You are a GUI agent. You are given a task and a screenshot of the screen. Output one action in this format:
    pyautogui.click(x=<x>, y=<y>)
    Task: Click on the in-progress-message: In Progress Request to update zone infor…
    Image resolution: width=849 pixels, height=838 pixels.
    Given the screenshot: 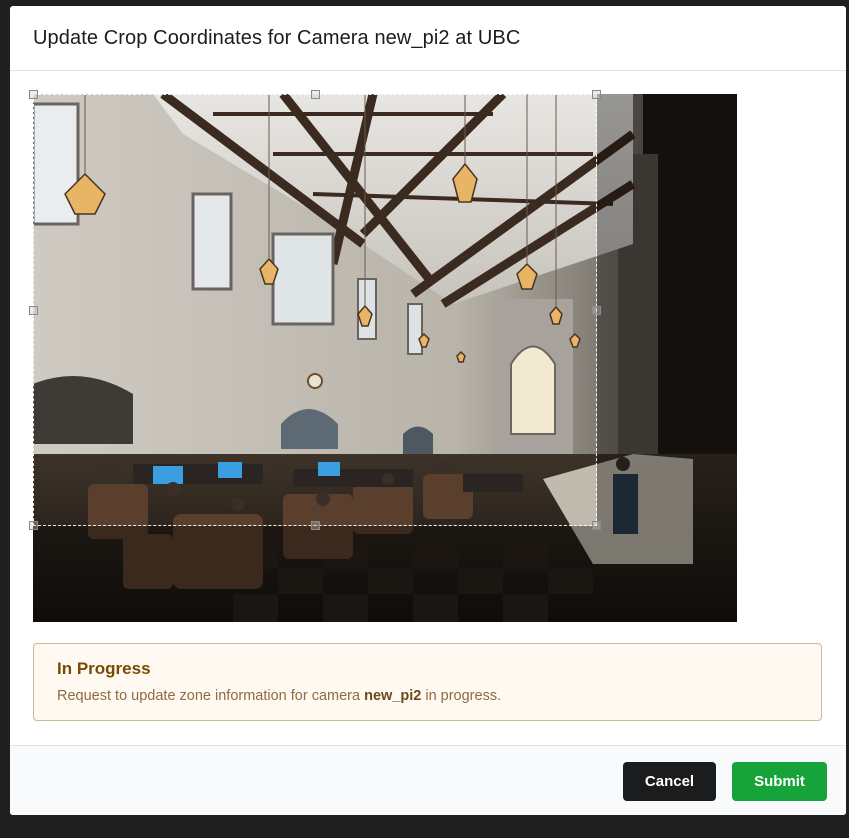 What is the action you would take?
    pyautogui.click(x=427, y=682)
    